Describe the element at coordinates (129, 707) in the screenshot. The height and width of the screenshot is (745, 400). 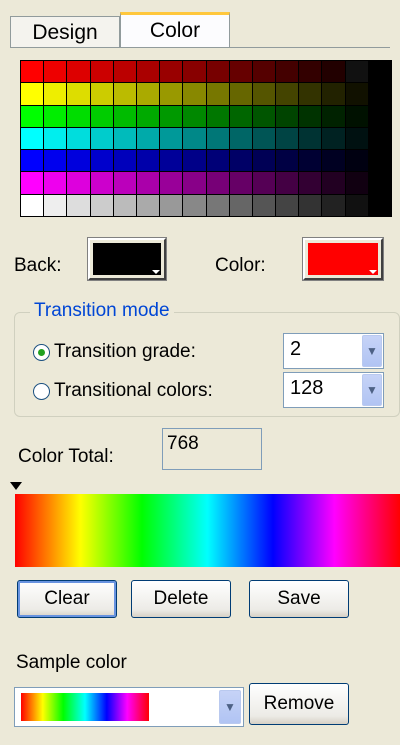
I see `sample-color-select: ▼` at that location.